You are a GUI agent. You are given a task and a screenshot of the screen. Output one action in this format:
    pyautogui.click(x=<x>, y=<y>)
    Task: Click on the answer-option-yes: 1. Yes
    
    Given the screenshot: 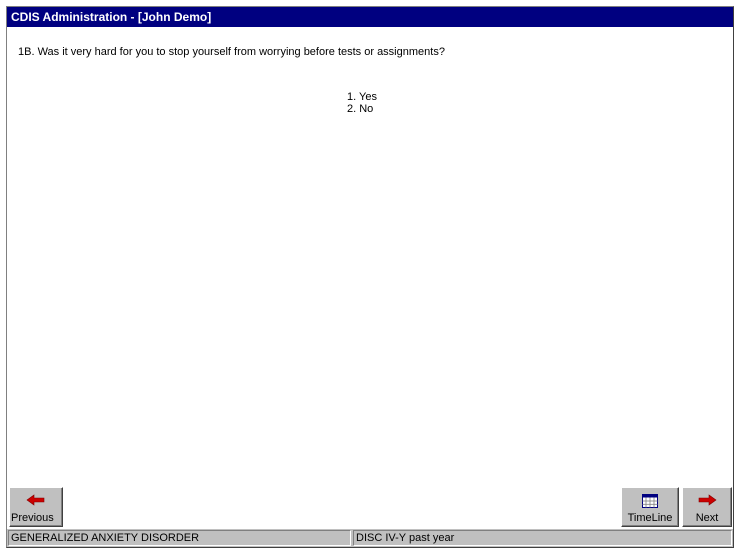 What is the action you would take?
    pyautogui.click(x=362, y=97)
    